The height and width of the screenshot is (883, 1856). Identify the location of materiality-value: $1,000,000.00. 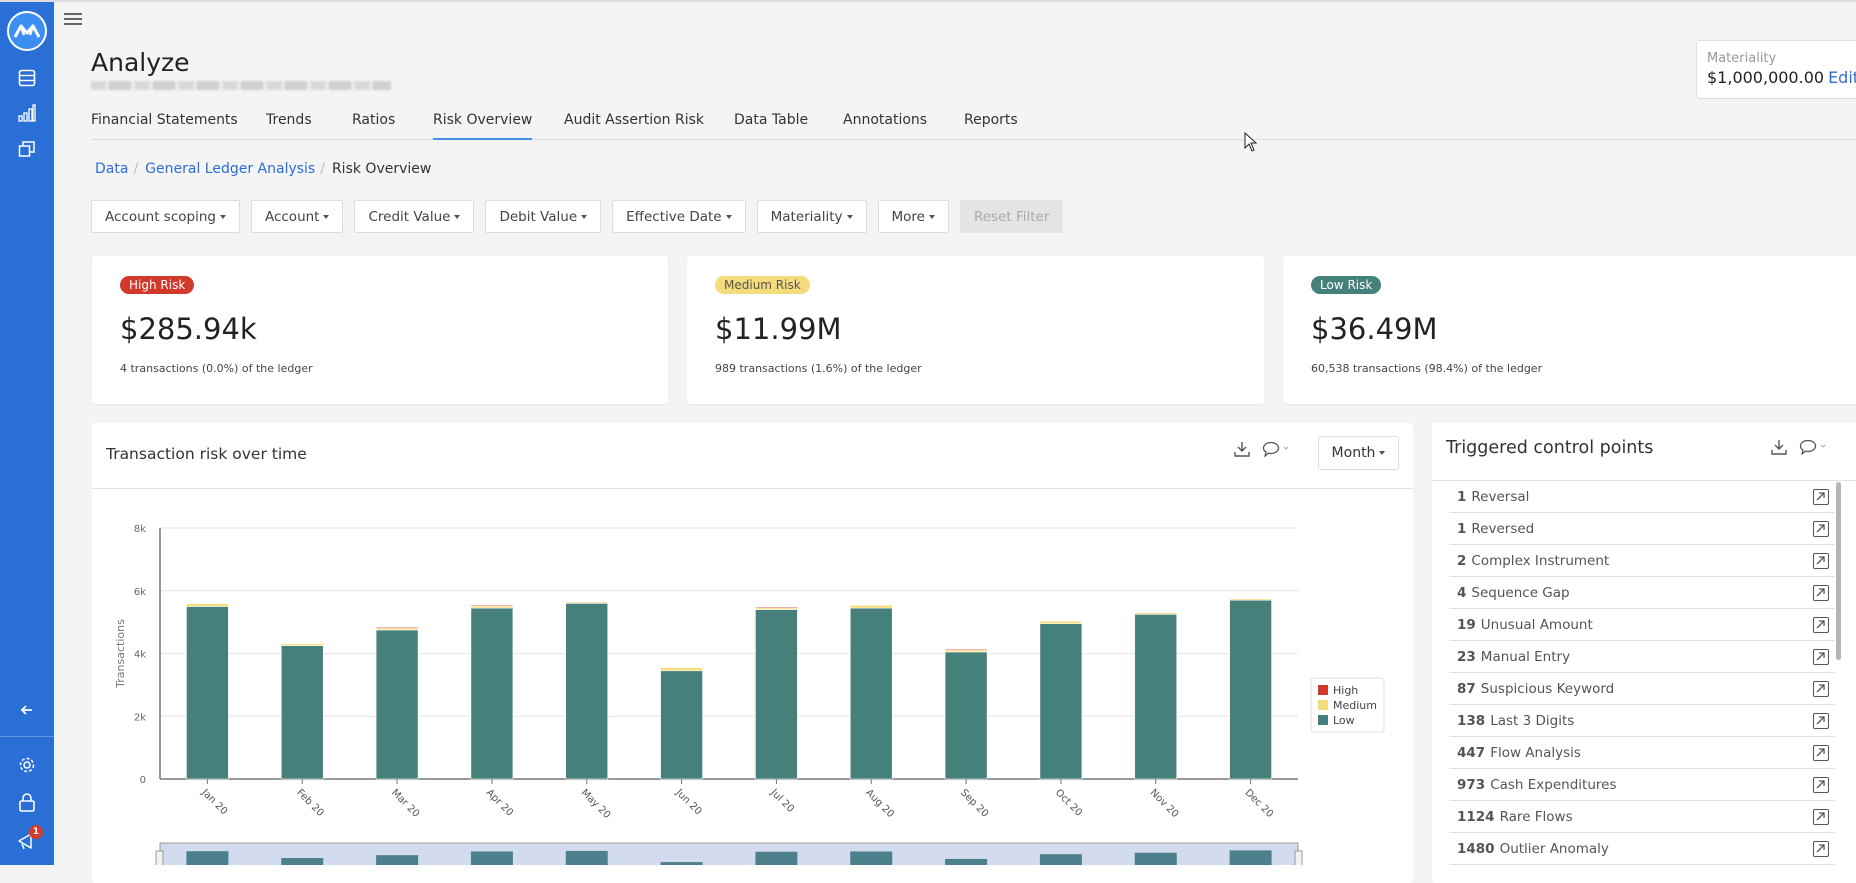
(1766, 77).